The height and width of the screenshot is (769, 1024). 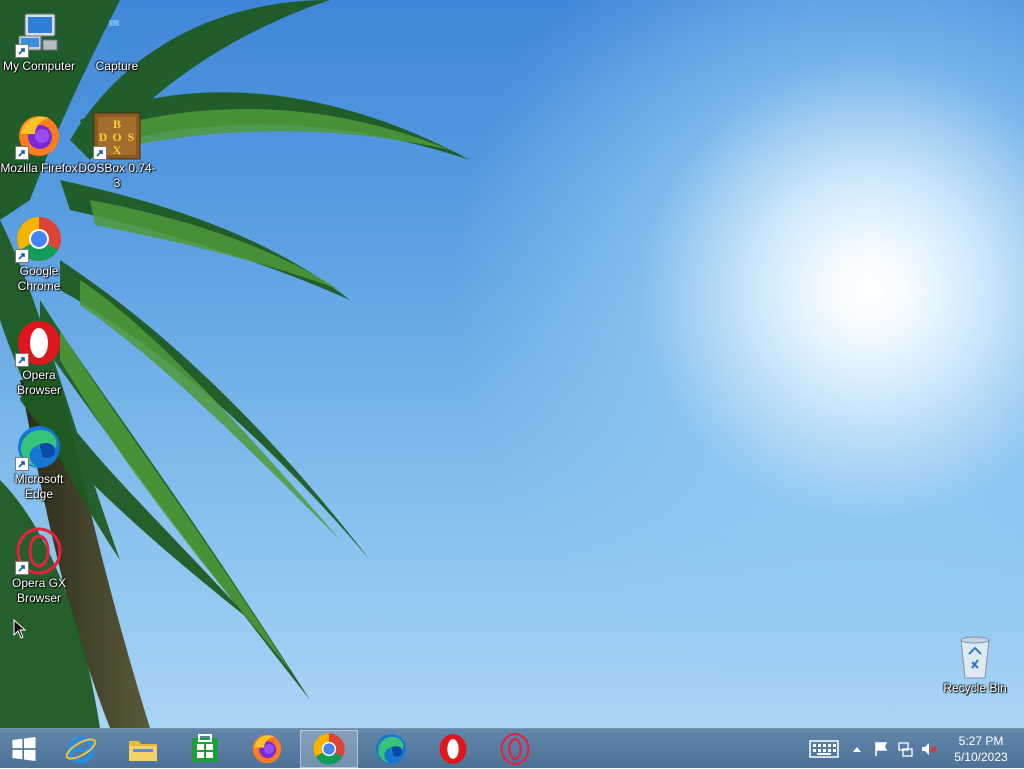 What do you see at coordinates (117, 175) in the screenshot?
I see `desktop-icon-label: DOSBox 0.74-3` at bounding box center [117, 175].